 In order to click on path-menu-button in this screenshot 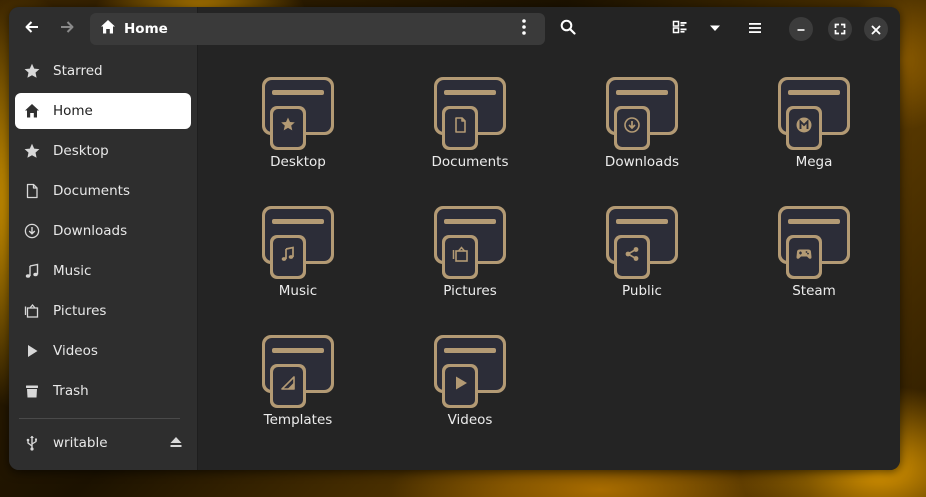, I will do `click(524, 29)`.